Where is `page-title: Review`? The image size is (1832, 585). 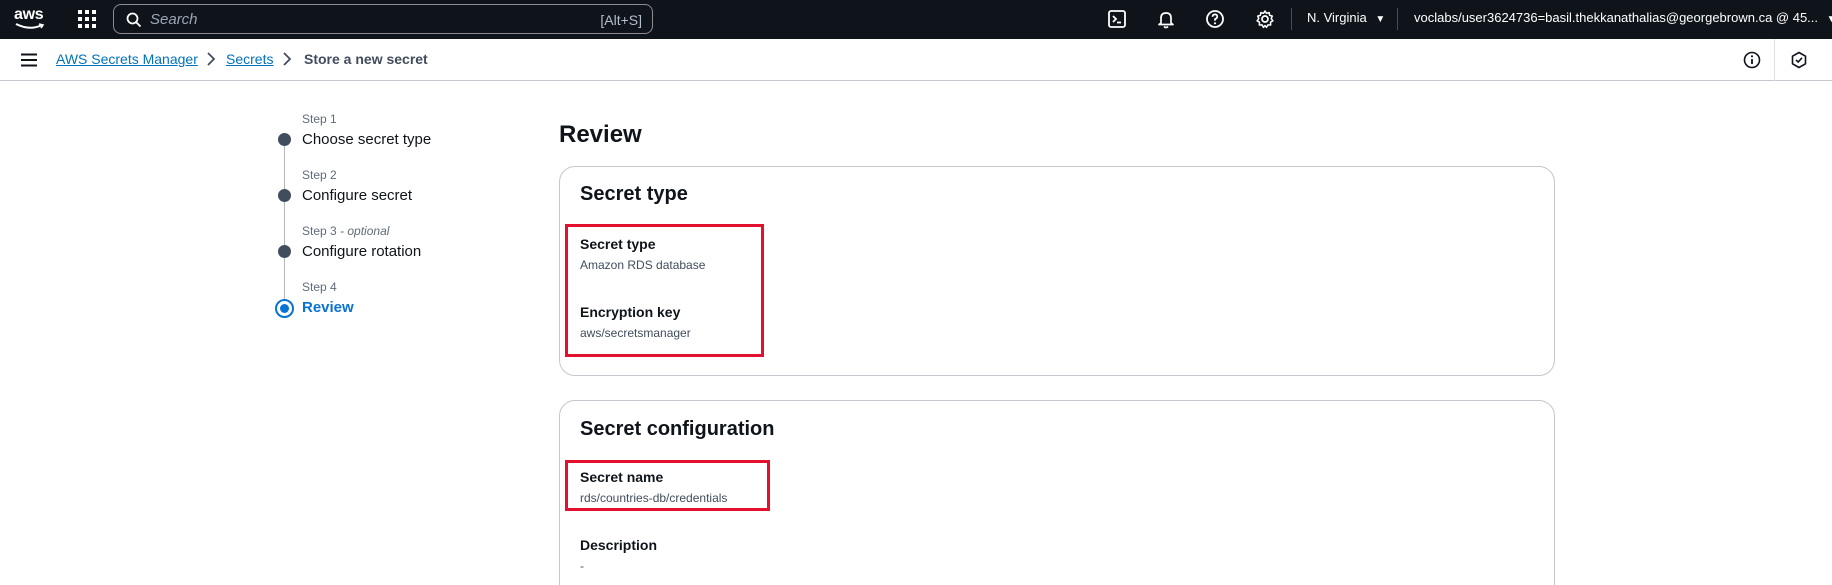
page-title: Review is located at coordinates (600, 134).